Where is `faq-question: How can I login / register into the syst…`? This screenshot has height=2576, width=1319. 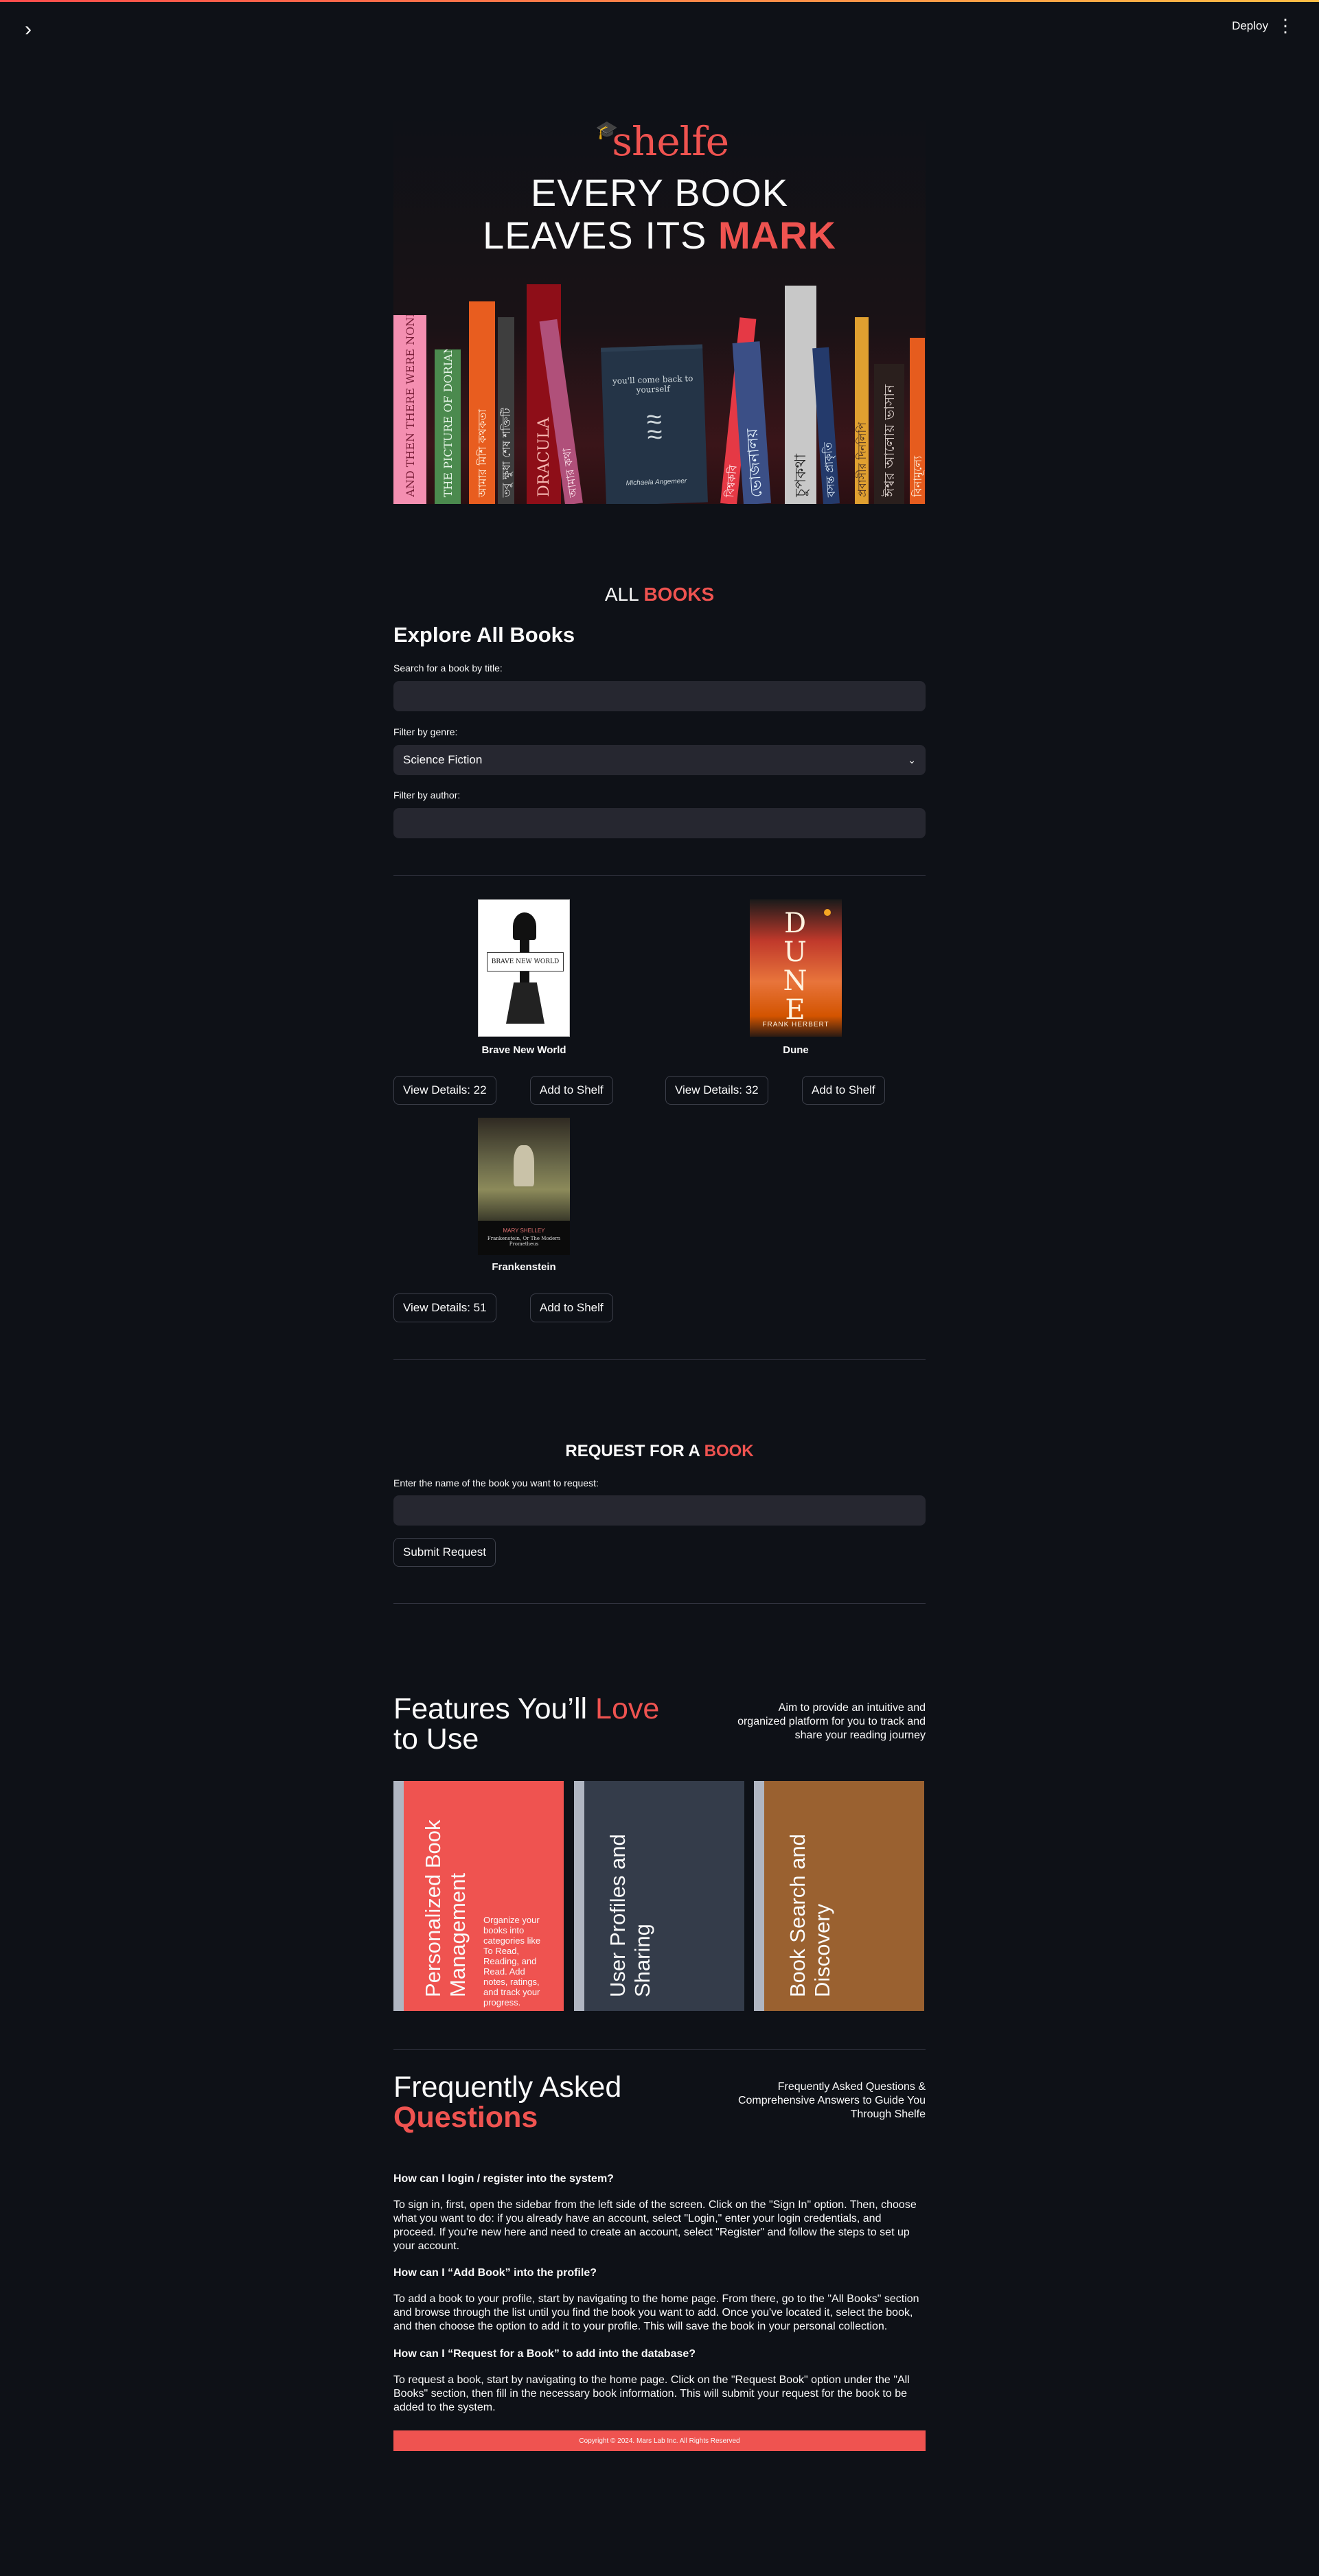
faq-question: How can I login / register into the syst… is located at coordinates (503, 2179).